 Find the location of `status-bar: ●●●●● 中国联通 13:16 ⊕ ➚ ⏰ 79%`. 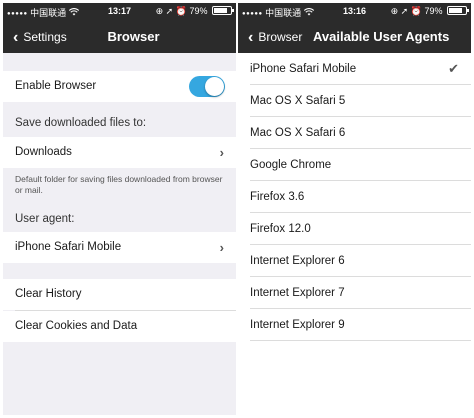

status-bar: ●●●●● 中国联通 13:16 ⊕ ➚ ⏰ 79% is located at coordinates (354, 11).